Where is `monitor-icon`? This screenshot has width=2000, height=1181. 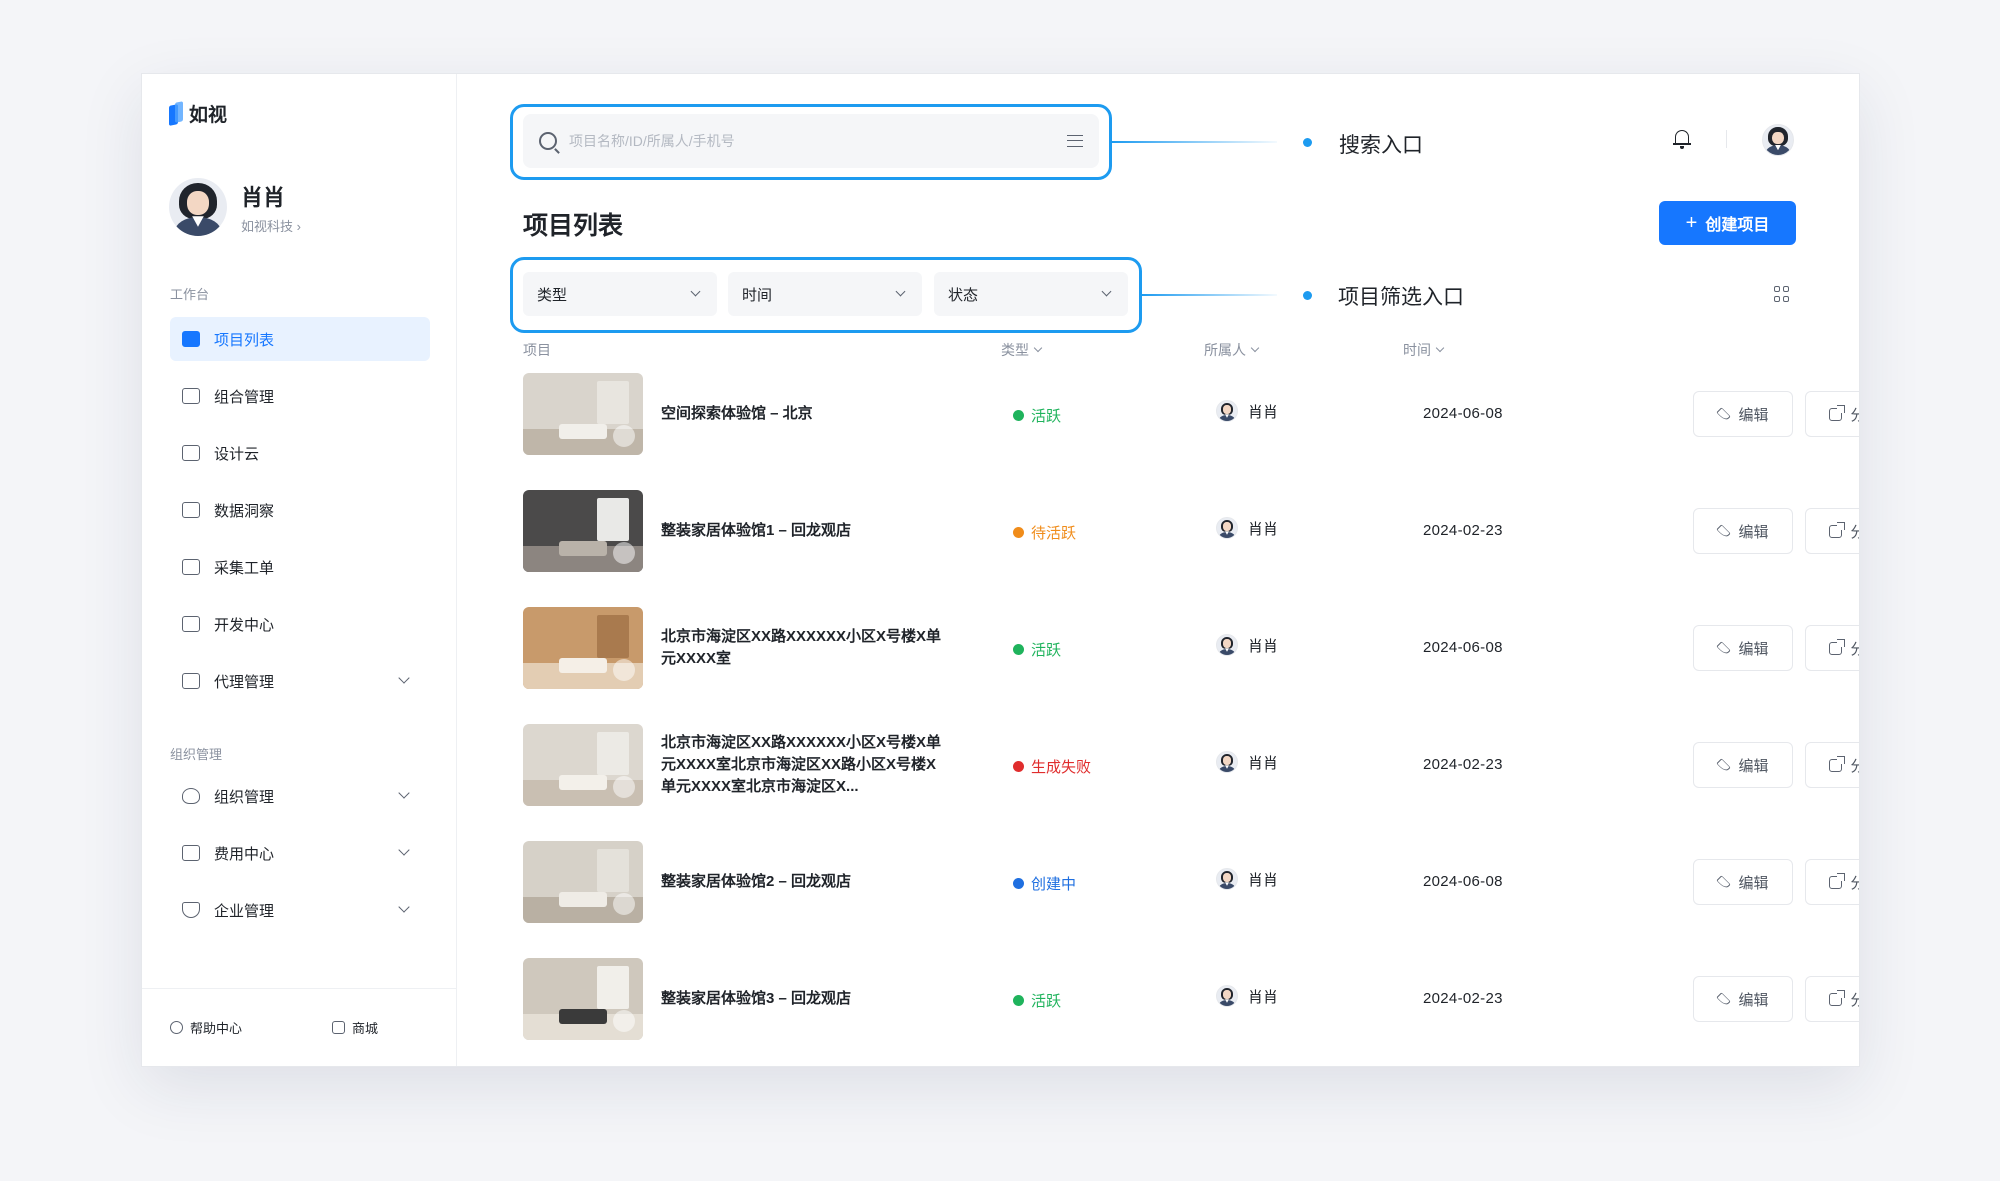
monitor-icon is located at coordinates (191, 624).